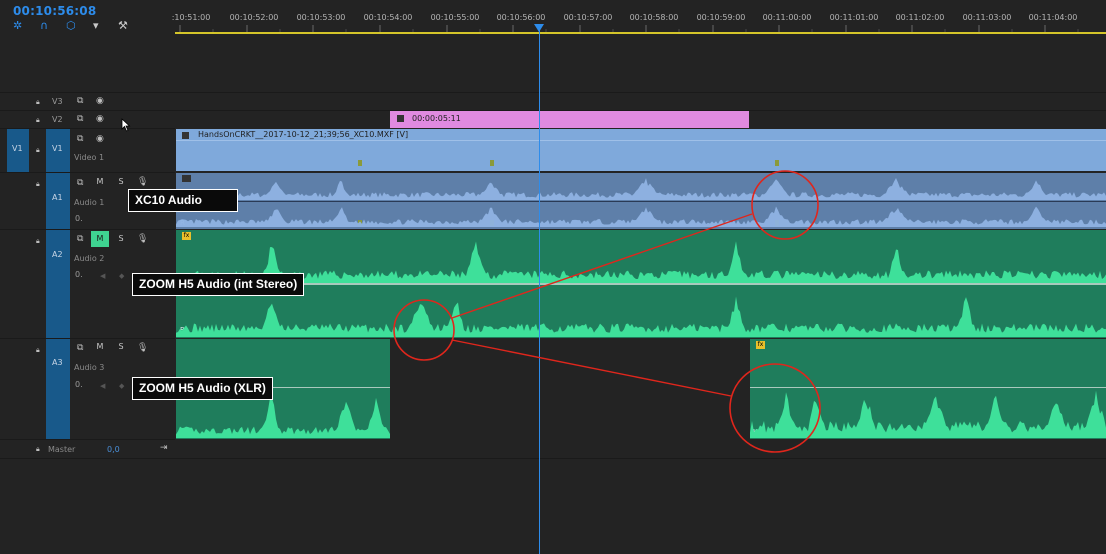  What do you see at coordinates (202, 388) in the screenshot?
I see `callout-zoom-xlr: ZOOM H5 Audio (XLR)` at bounding box center [202, 388].